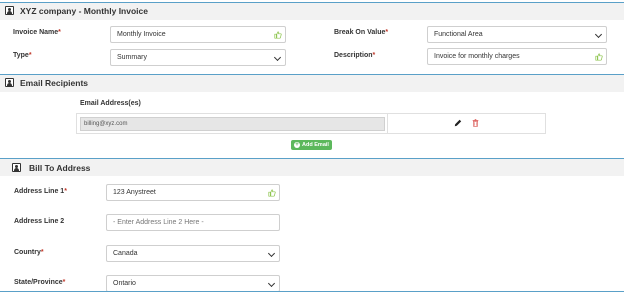 The image size is (624, 292). What do you see at coordinates (312, 83) in the screenshot?
I see `email-section-header` at bounding box center [312, 83].